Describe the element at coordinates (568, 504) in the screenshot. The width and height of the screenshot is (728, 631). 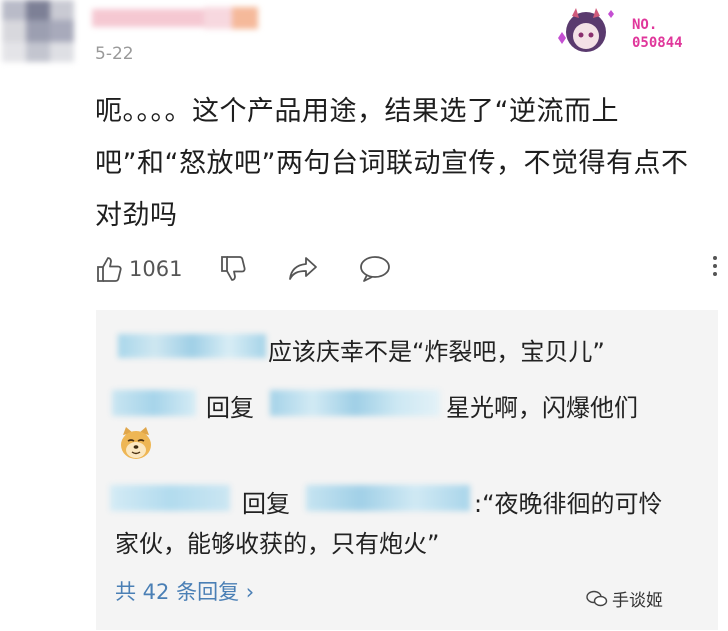
I see `reply-text: :“夜晚徘徊的可怜` at that location.